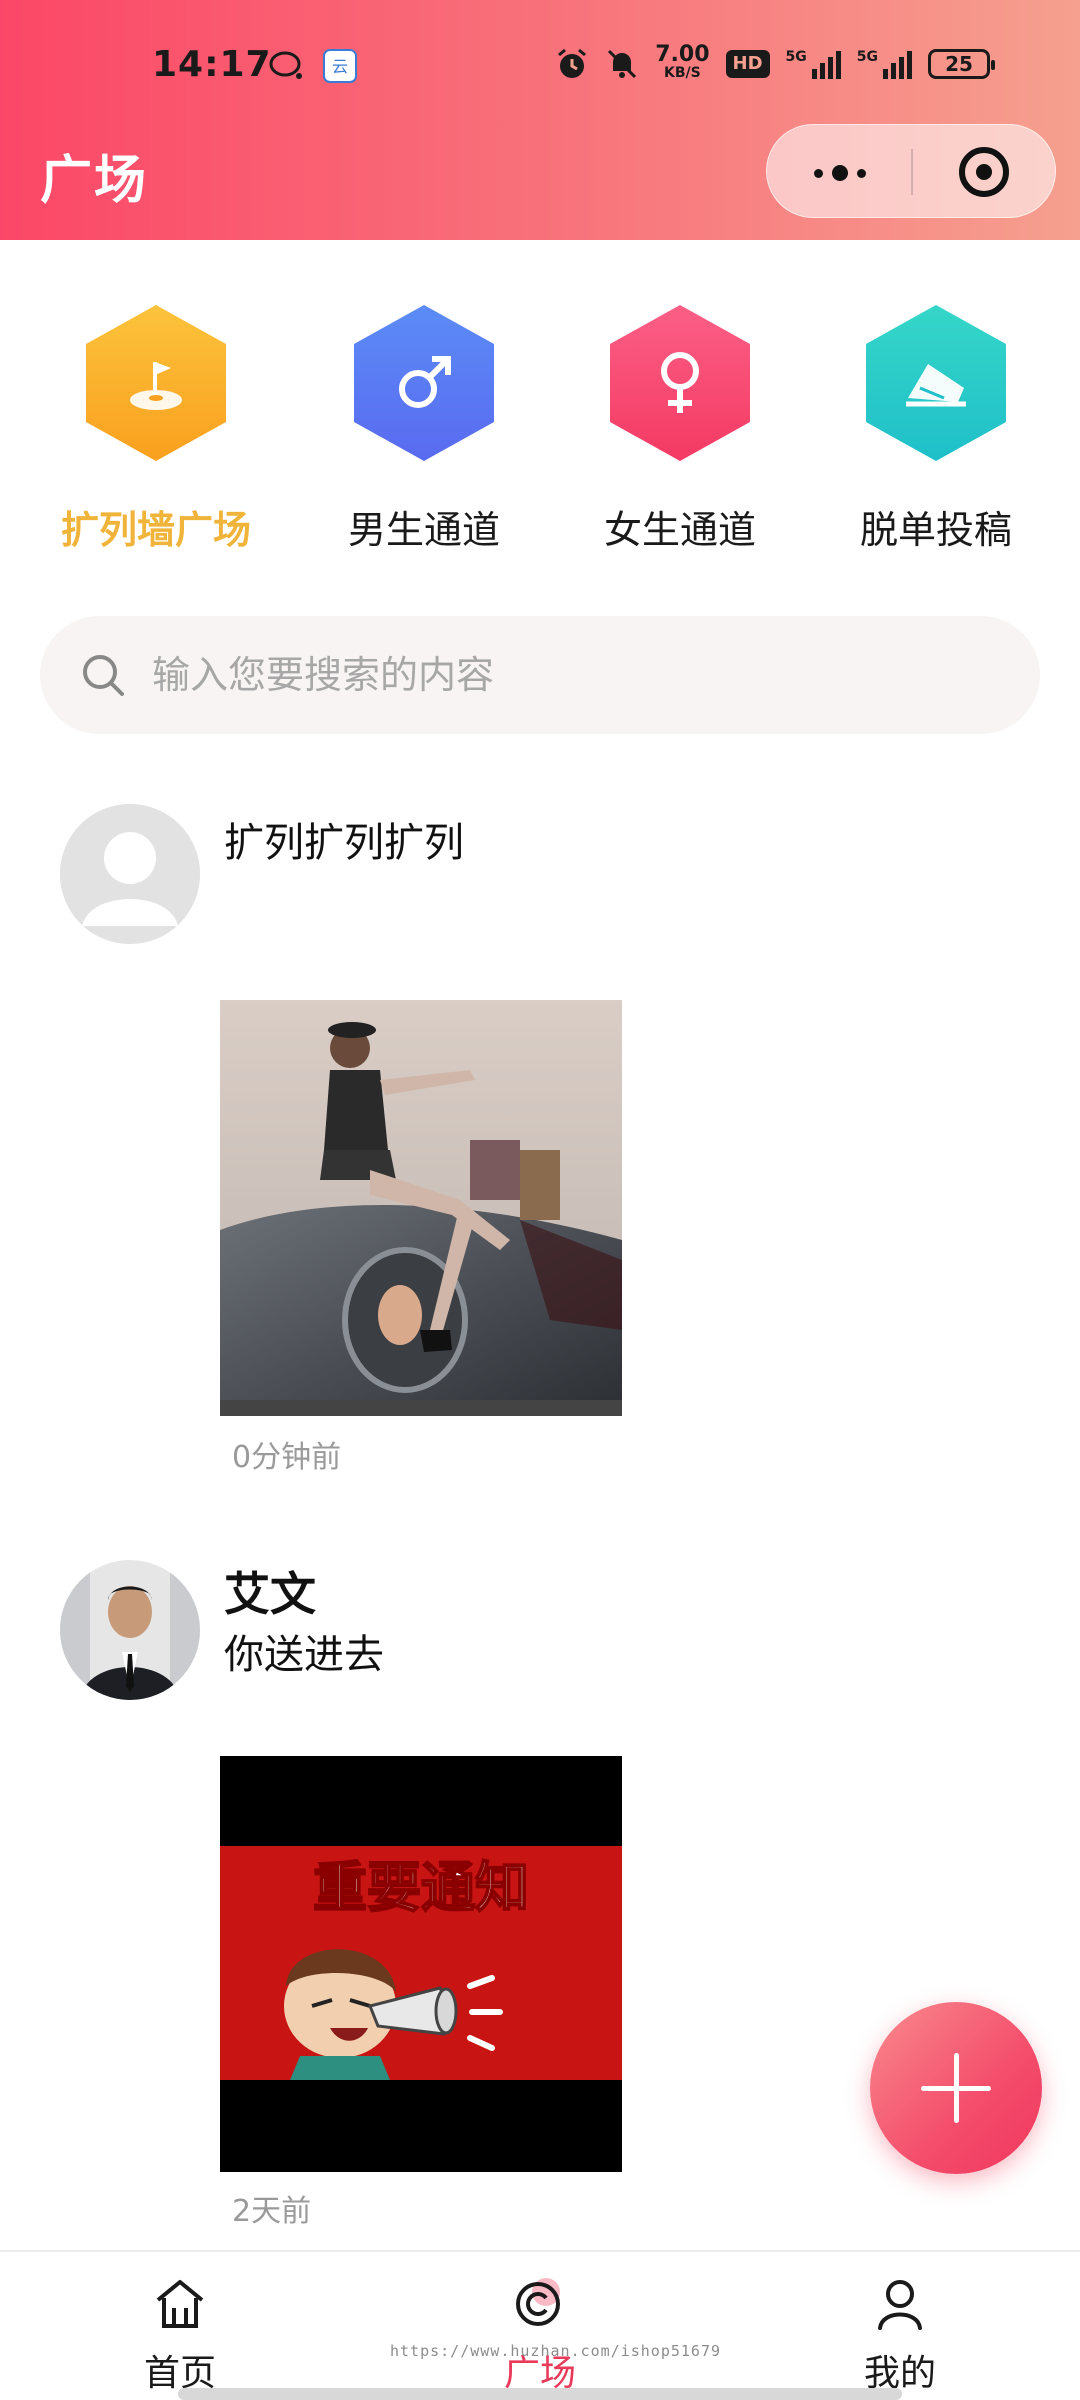 This screenshot has width=1080, height=2400. What do you see at coordinates (344, 843) in the screenshot?
I see `post-author: 扩列扩列扩列` at bounding box center [344, 843].